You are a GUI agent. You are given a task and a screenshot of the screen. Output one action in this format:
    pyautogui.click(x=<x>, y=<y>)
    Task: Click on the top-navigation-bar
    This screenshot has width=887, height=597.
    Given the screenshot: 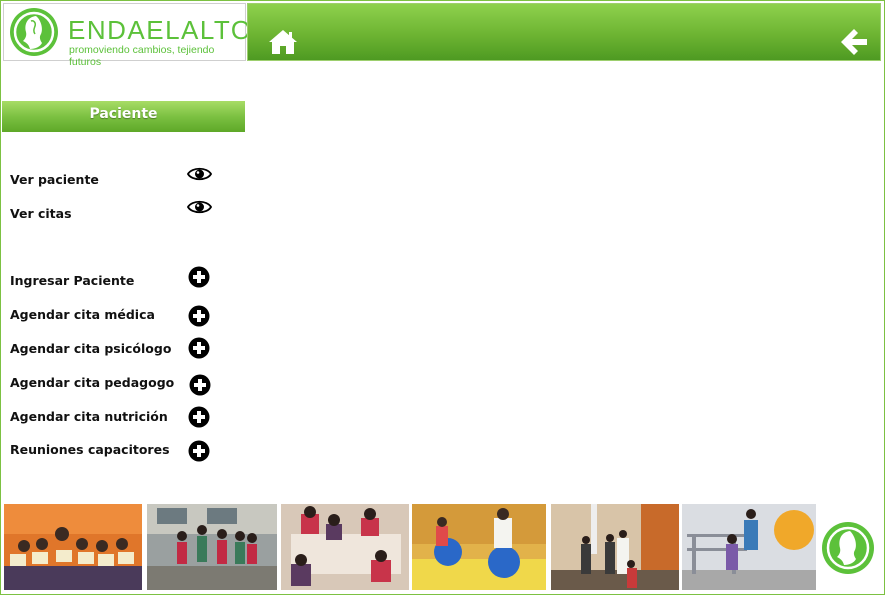 What is the action you would take?
    pyautogui.click(x=564, y=32)
    